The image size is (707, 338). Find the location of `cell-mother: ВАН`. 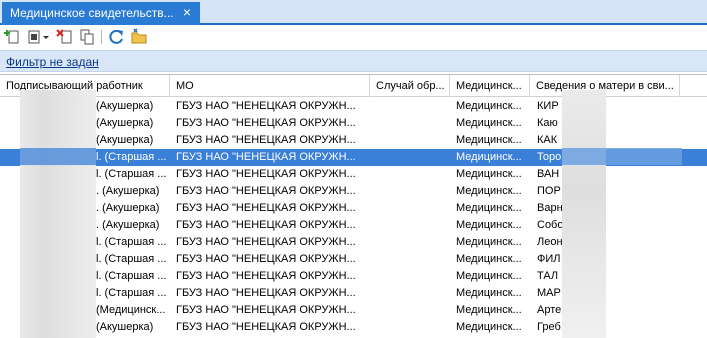

cell-mother: ВАН is located at coordinates (548, 174).